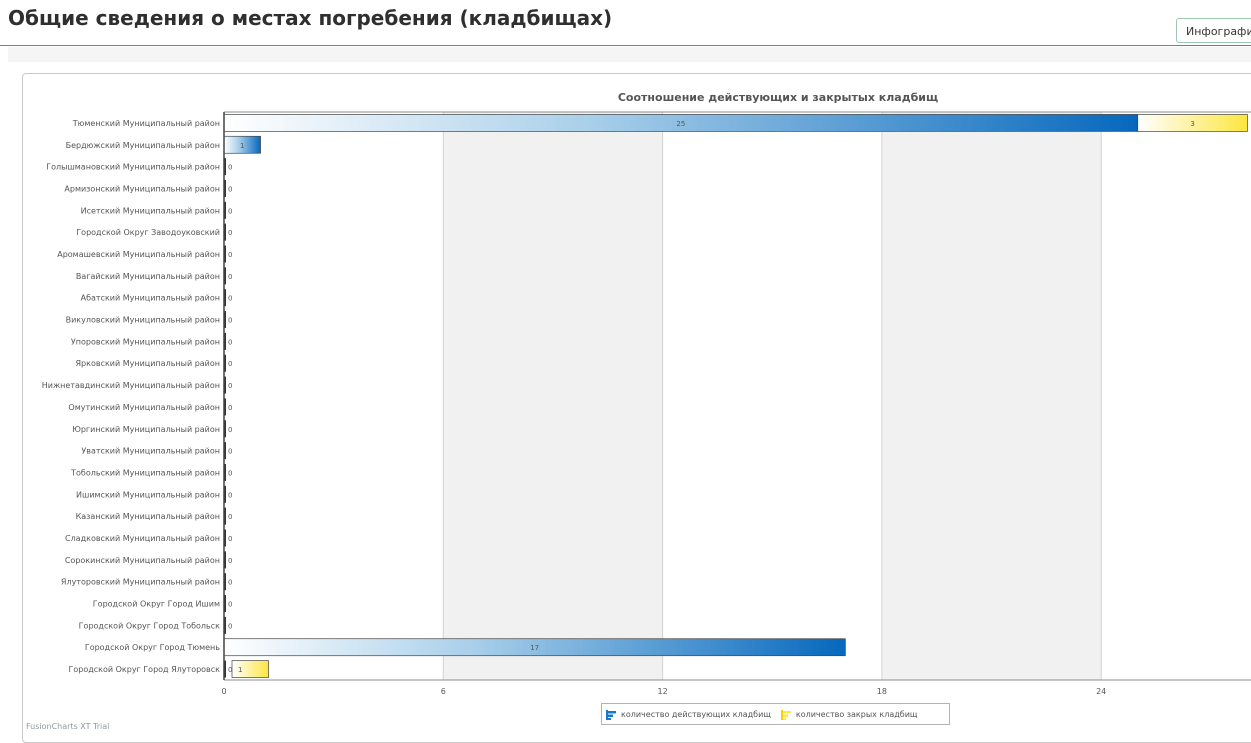 This screenshot has width=1251, height=743. What do you see at coordinates (68, 726) in the screenshot?
I see `watermark: FusionCharts XT Trial` at bounding box center [68, 726].